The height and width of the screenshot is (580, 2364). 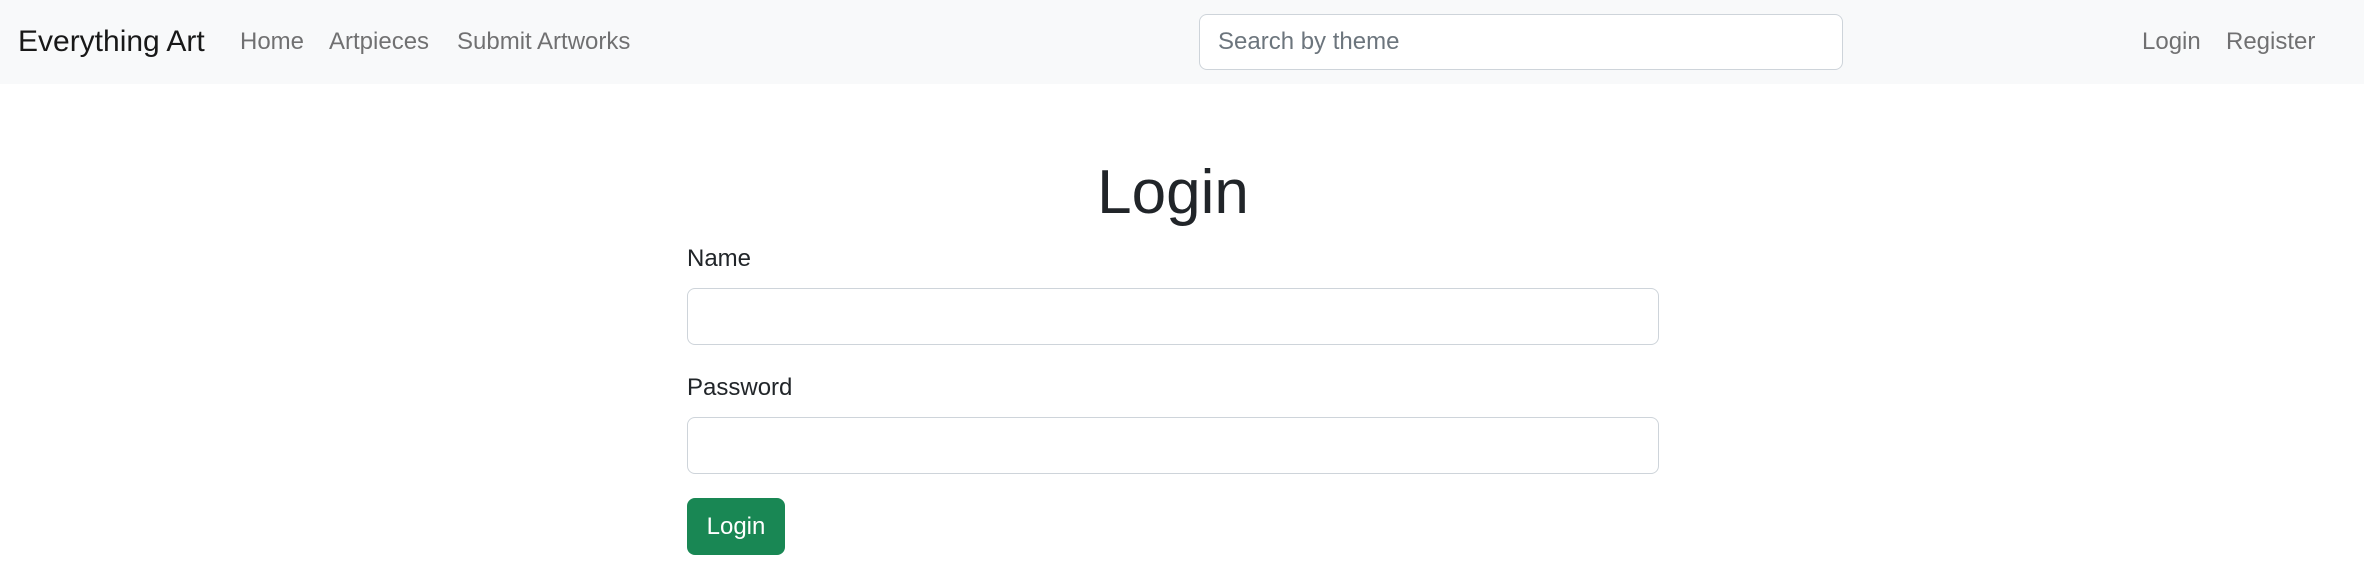 What do you see at coordinates (543, 42) in the screenshot?
I see `nav-link-submit-artworks: Submit Artworks` at bounding box center [543, 42].